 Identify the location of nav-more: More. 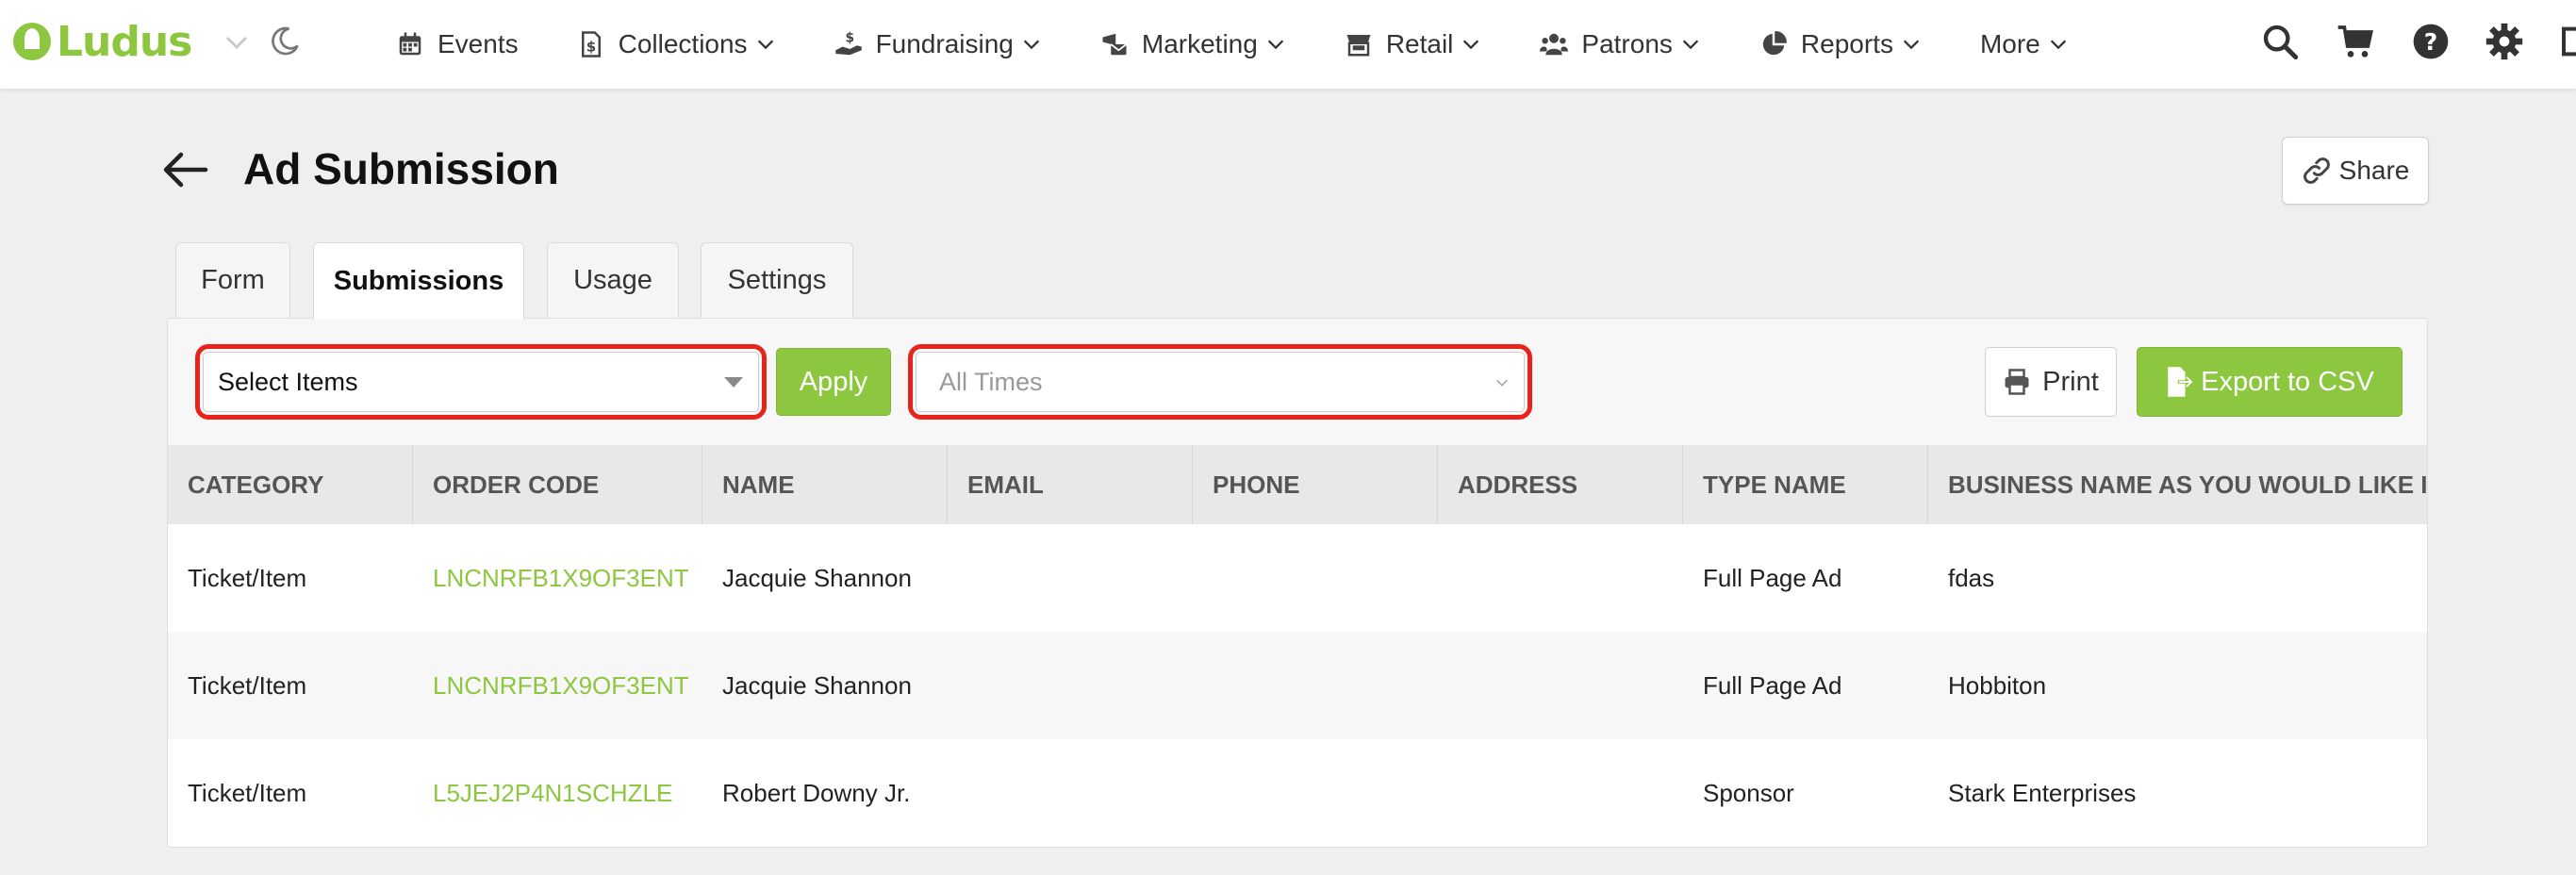
(2024, 44).